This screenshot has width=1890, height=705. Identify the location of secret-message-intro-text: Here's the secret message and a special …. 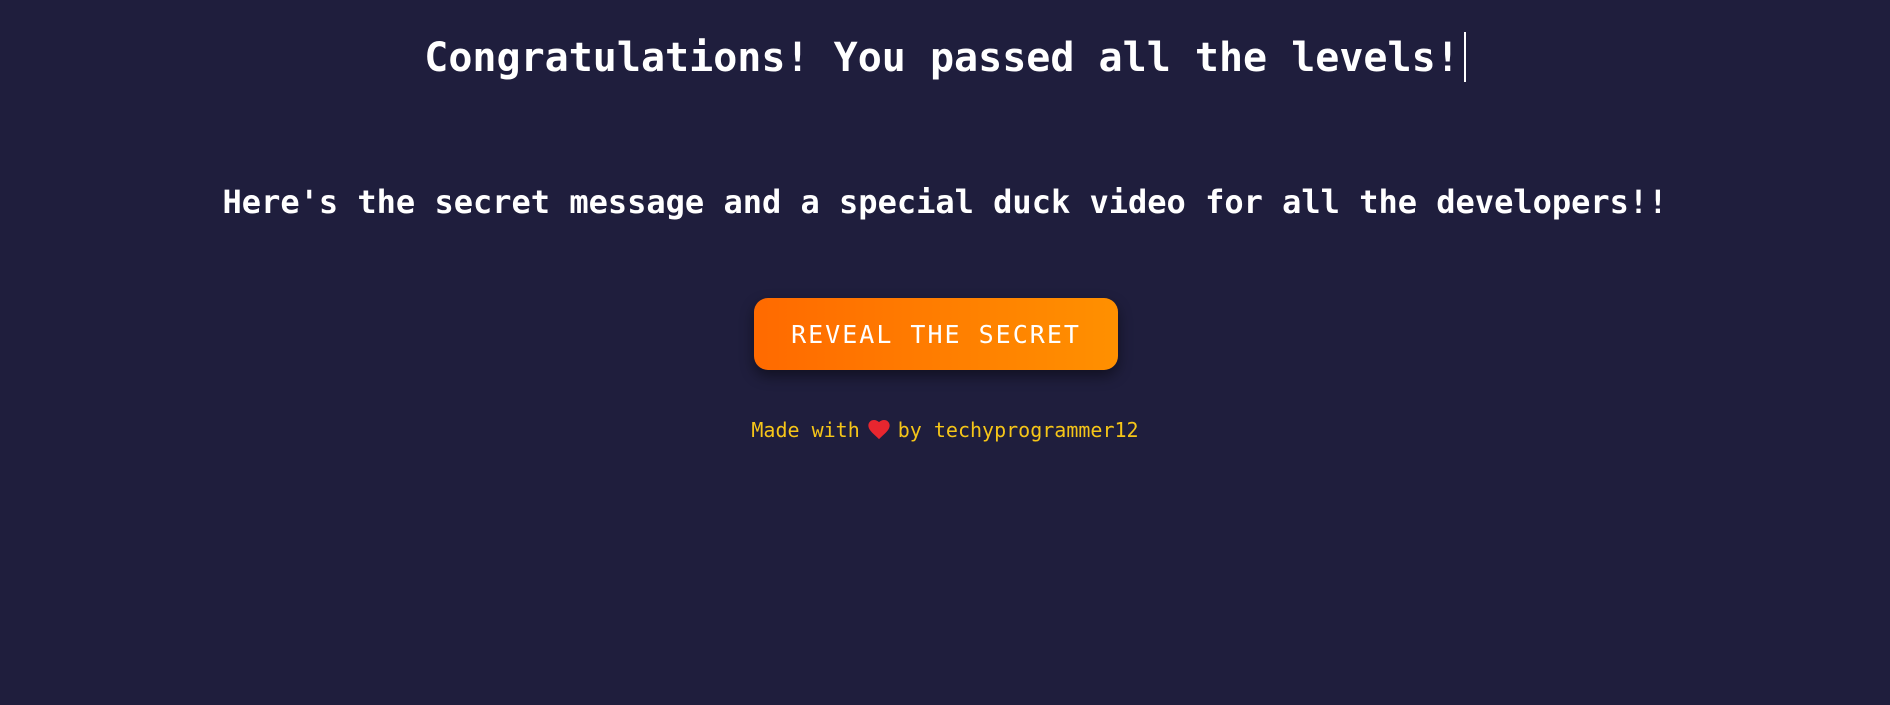
(945, 202).